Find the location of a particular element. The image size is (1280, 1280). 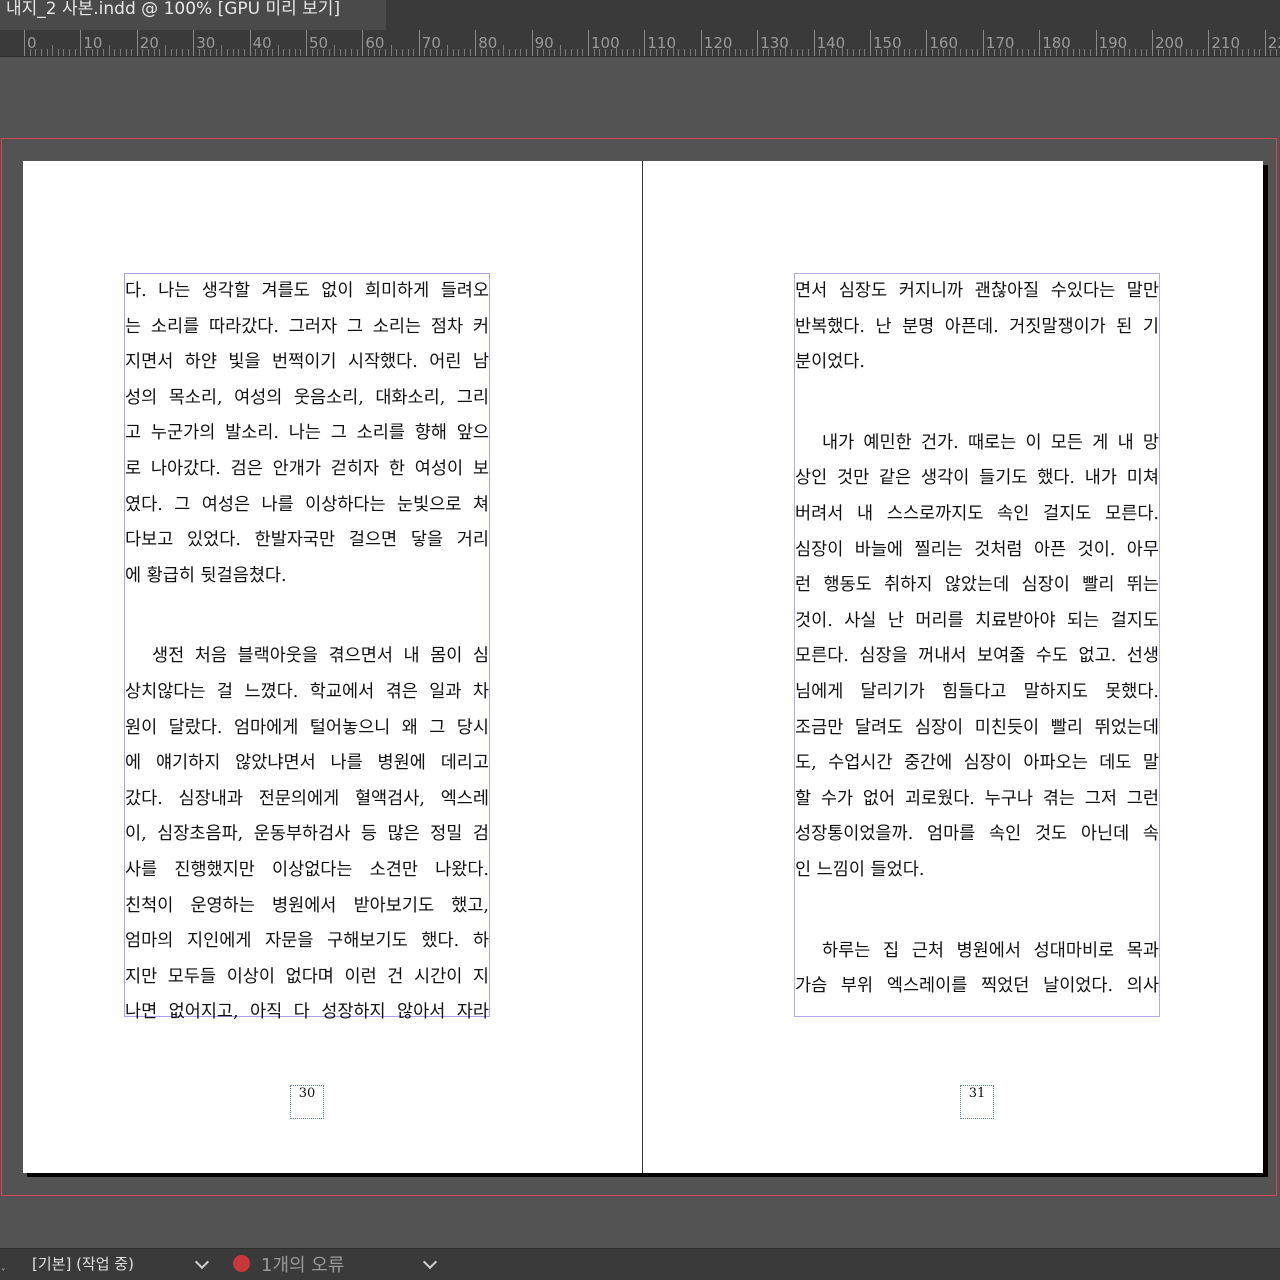

page-number-right: 31 is located at coordinates (977, 1102).